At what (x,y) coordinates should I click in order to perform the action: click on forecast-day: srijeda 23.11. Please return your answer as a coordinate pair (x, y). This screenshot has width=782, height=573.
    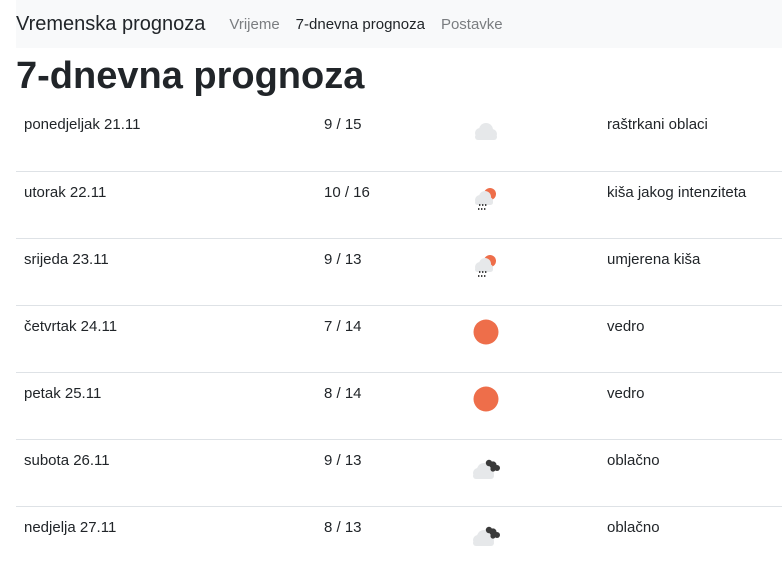
    Looking at the image, I should click on (166, 271).